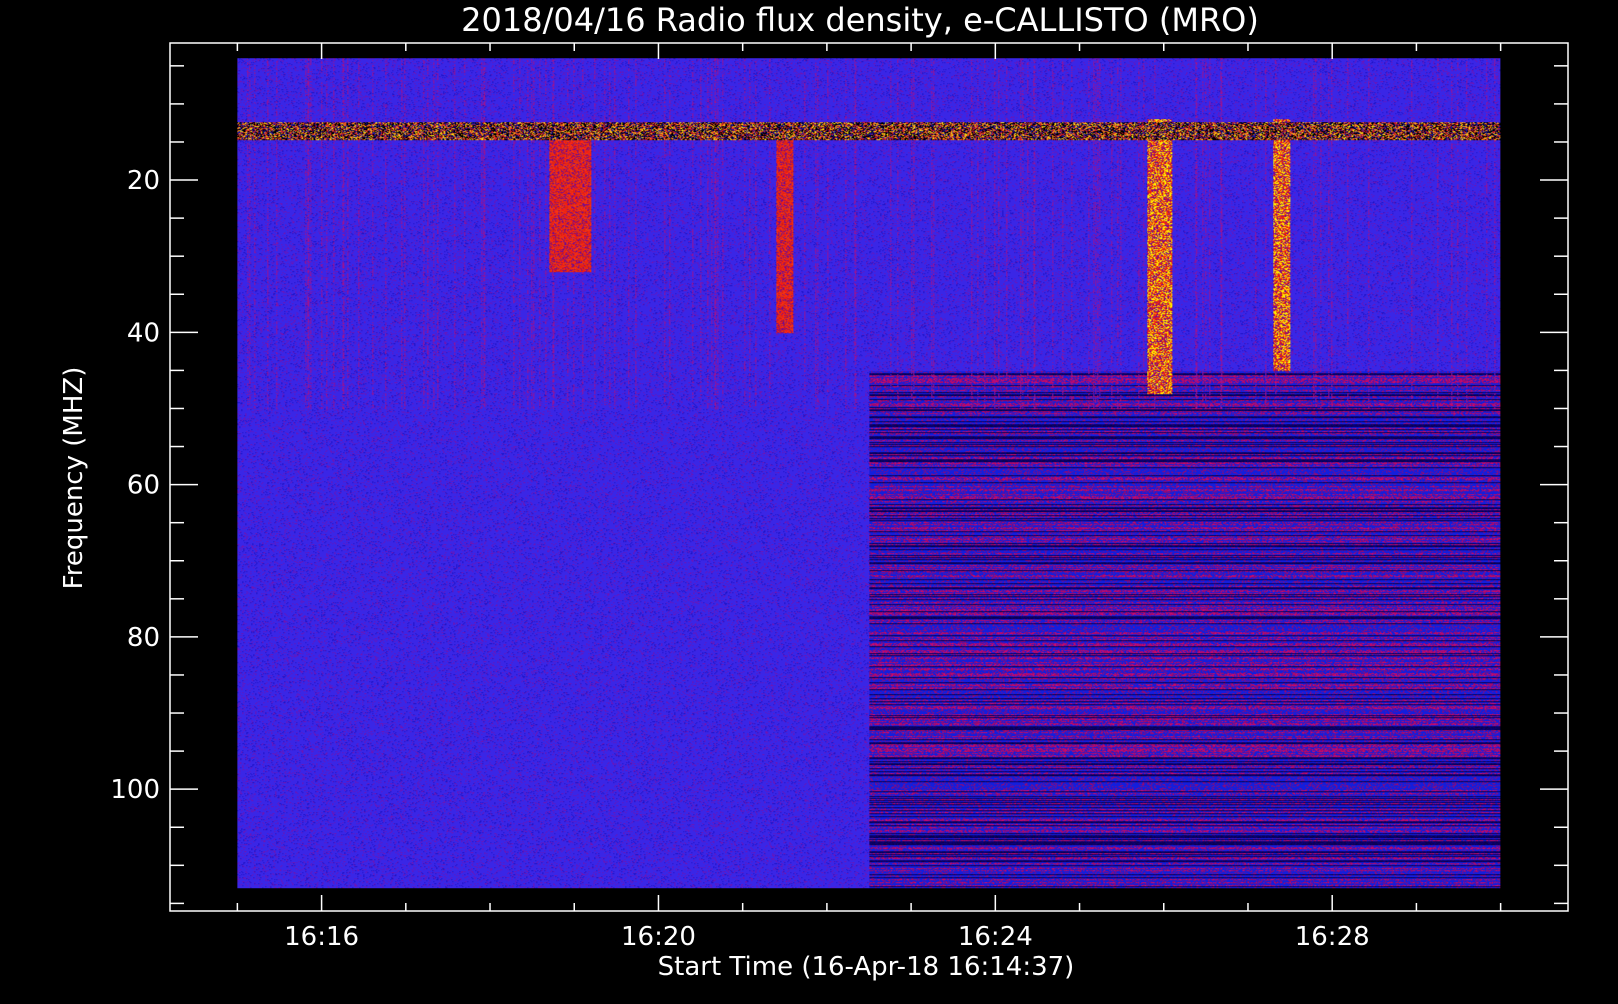 The height and width of the screenshot is (1004, 1618). Describe the element at coordinates (866, 967) in the screenshot. I see `x-axis-label: Start Time (16-Apr-18 16:14:37)` at that location.